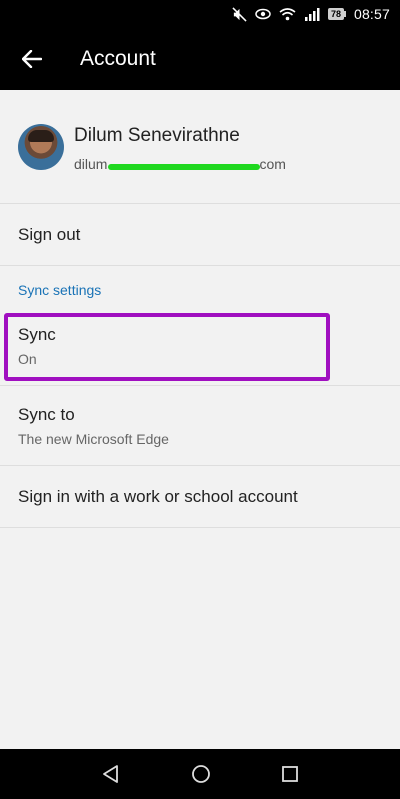 This screenshot has width=400, height=799. Describe the element at coordinates (287, 14) in the screenshot. I see `wifi-icon` at that location.